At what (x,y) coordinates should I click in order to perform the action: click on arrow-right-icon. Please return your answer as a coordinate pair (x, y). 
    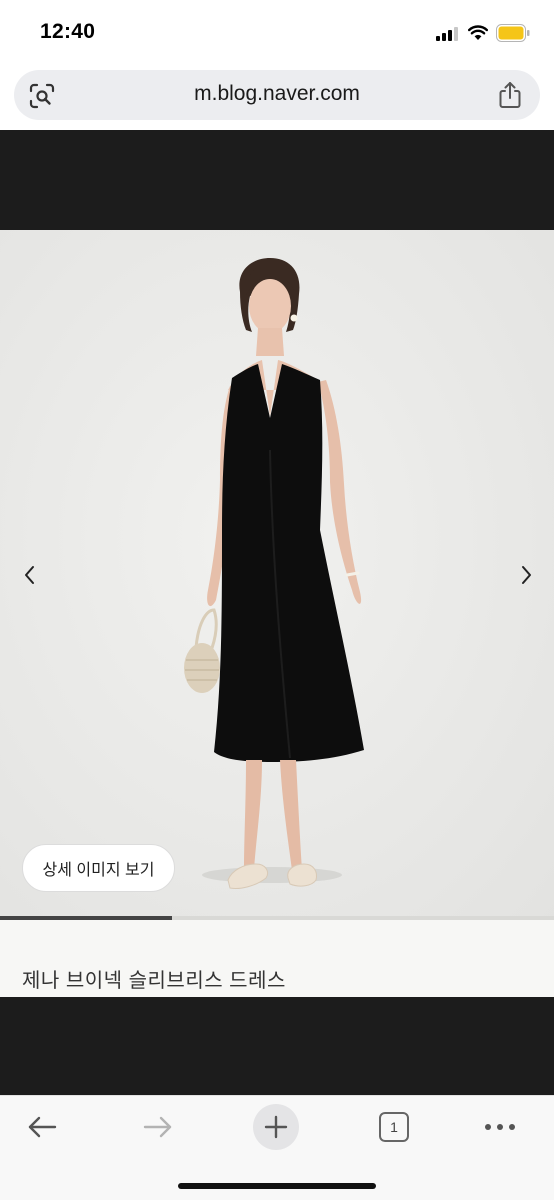
    Looking at the image, I should click on (157, 1127).